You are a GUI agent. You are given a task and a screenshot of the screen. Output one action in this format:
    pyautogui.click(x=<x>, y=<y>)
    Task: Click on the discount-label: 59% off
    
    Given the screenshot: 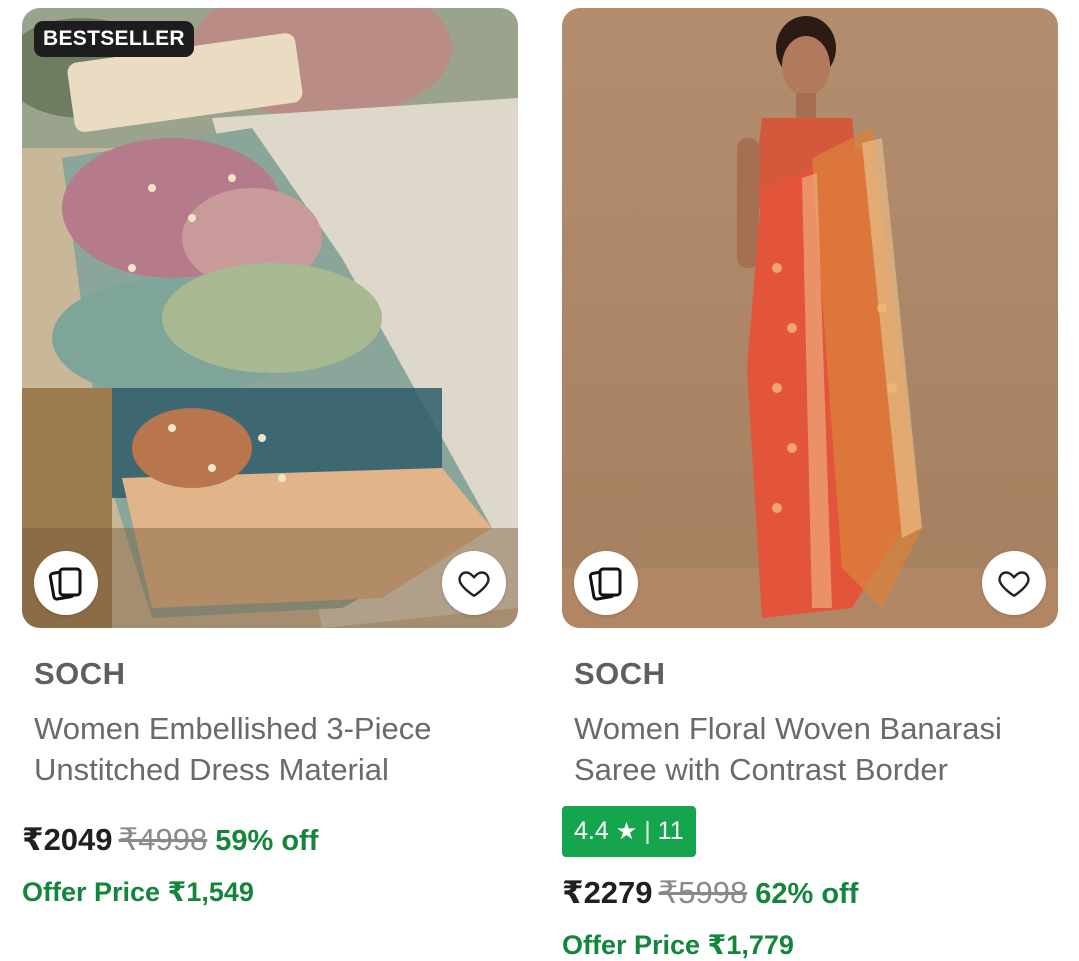 What is the action you would take?
    pyautogui.click(x=267, y=841)
    